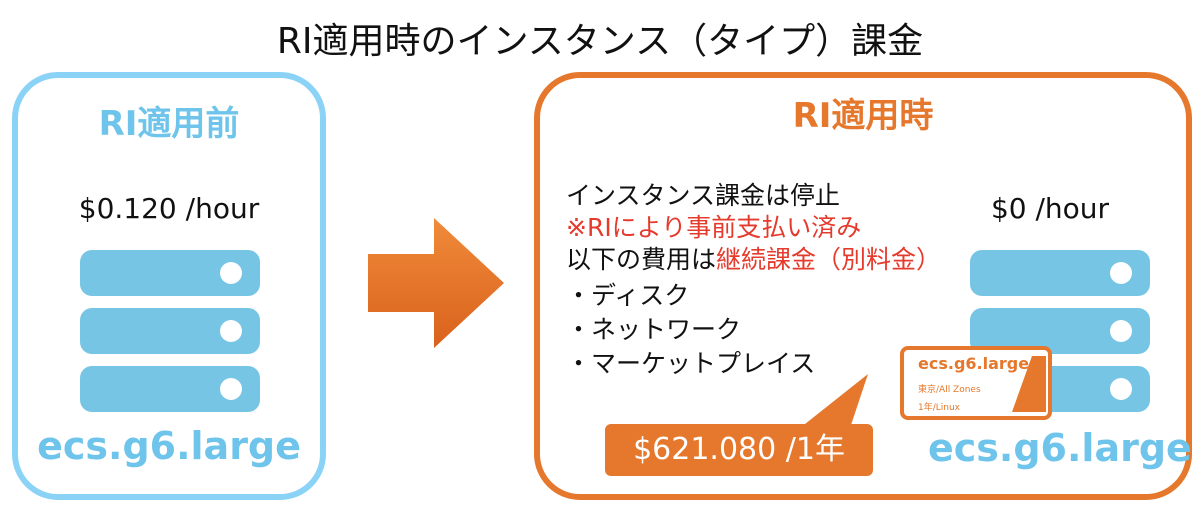 The height and width of the screenshot is (509, 1200). I want to click on instance-billing-stopped: インスタンス課金は停止, so click(703, 195).